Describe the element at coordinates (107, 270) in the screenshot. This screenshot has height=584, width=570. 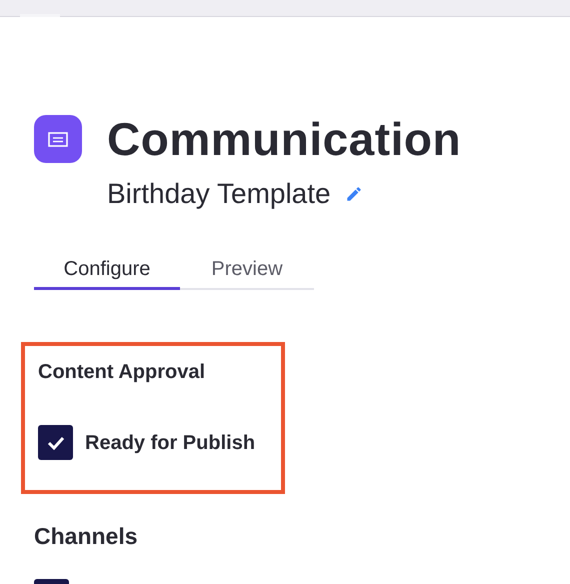
I see `tab: Configure` at that location.